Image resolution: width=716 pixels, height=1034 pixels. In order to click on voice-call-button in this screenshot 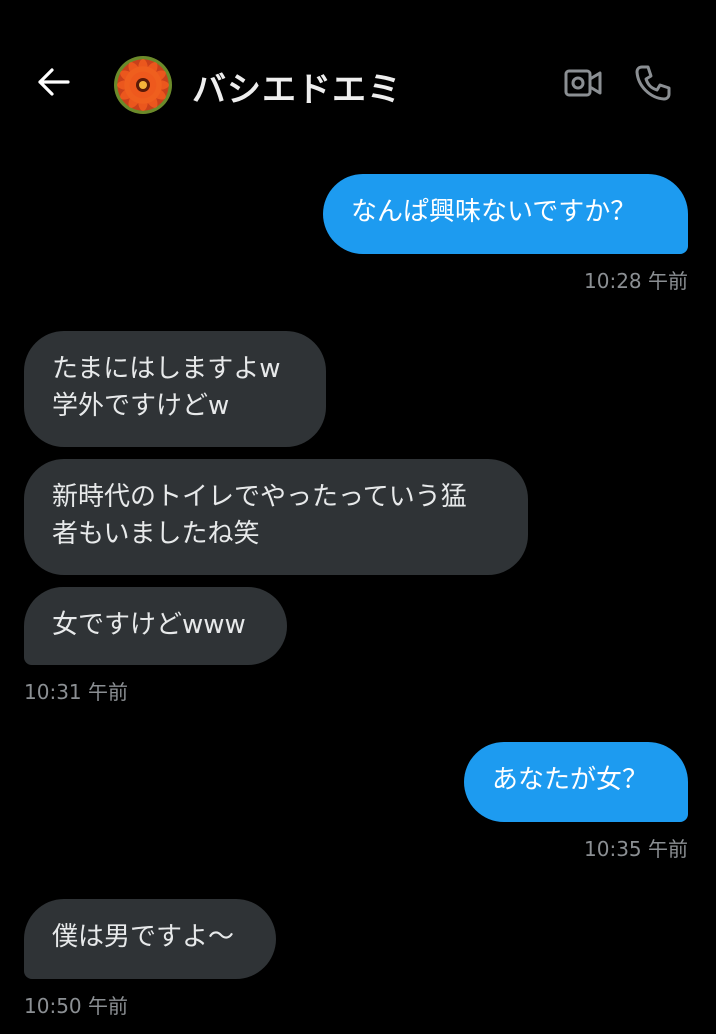, I will do `click(653, 83)`.